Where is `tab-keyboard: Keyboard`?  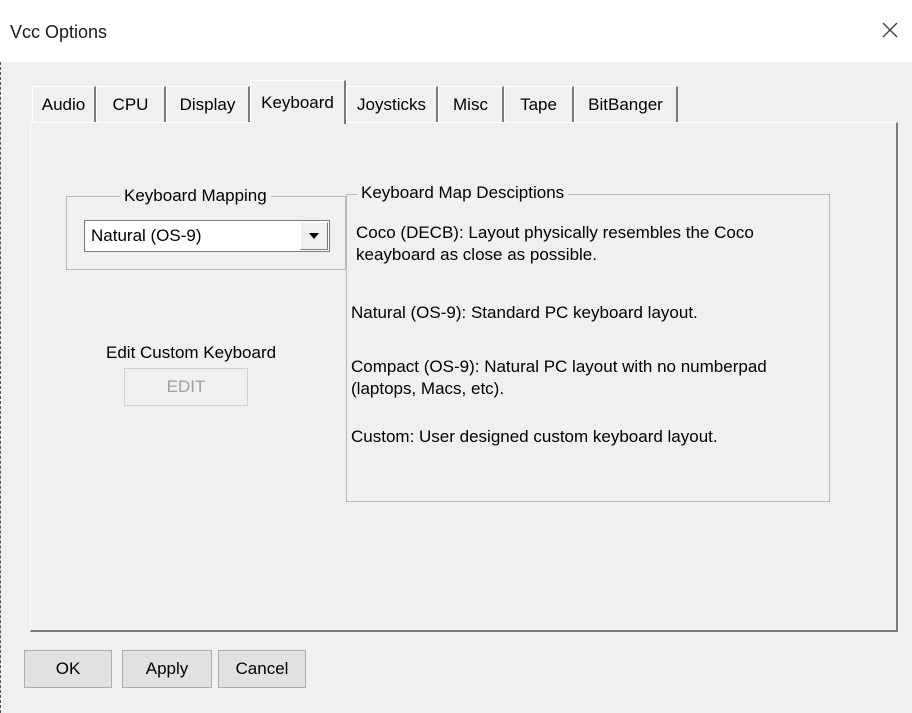
tab-keyboard: Keyboard is located at coordinates (298, 102).